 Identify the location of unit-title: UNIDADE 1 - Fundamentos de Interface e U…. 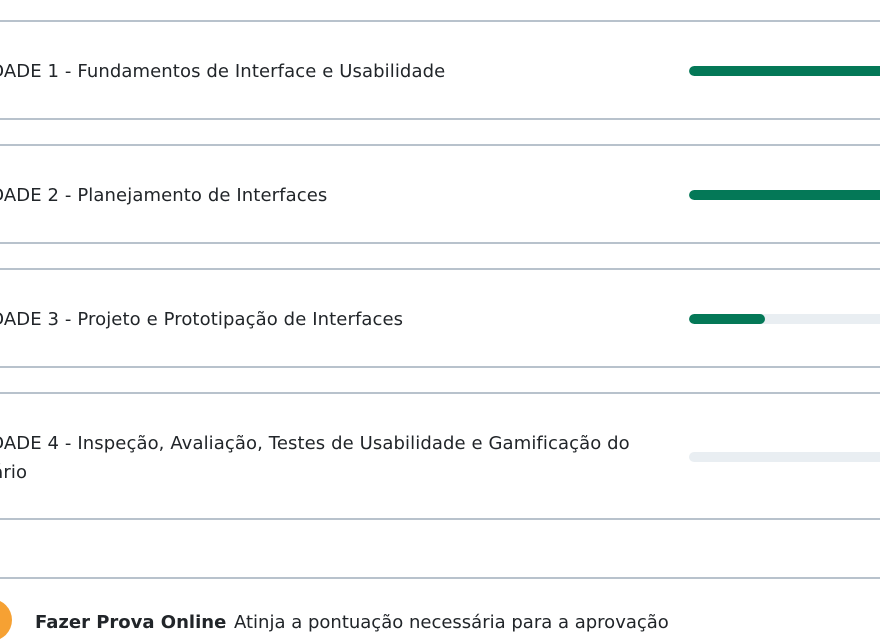
(223, 71).